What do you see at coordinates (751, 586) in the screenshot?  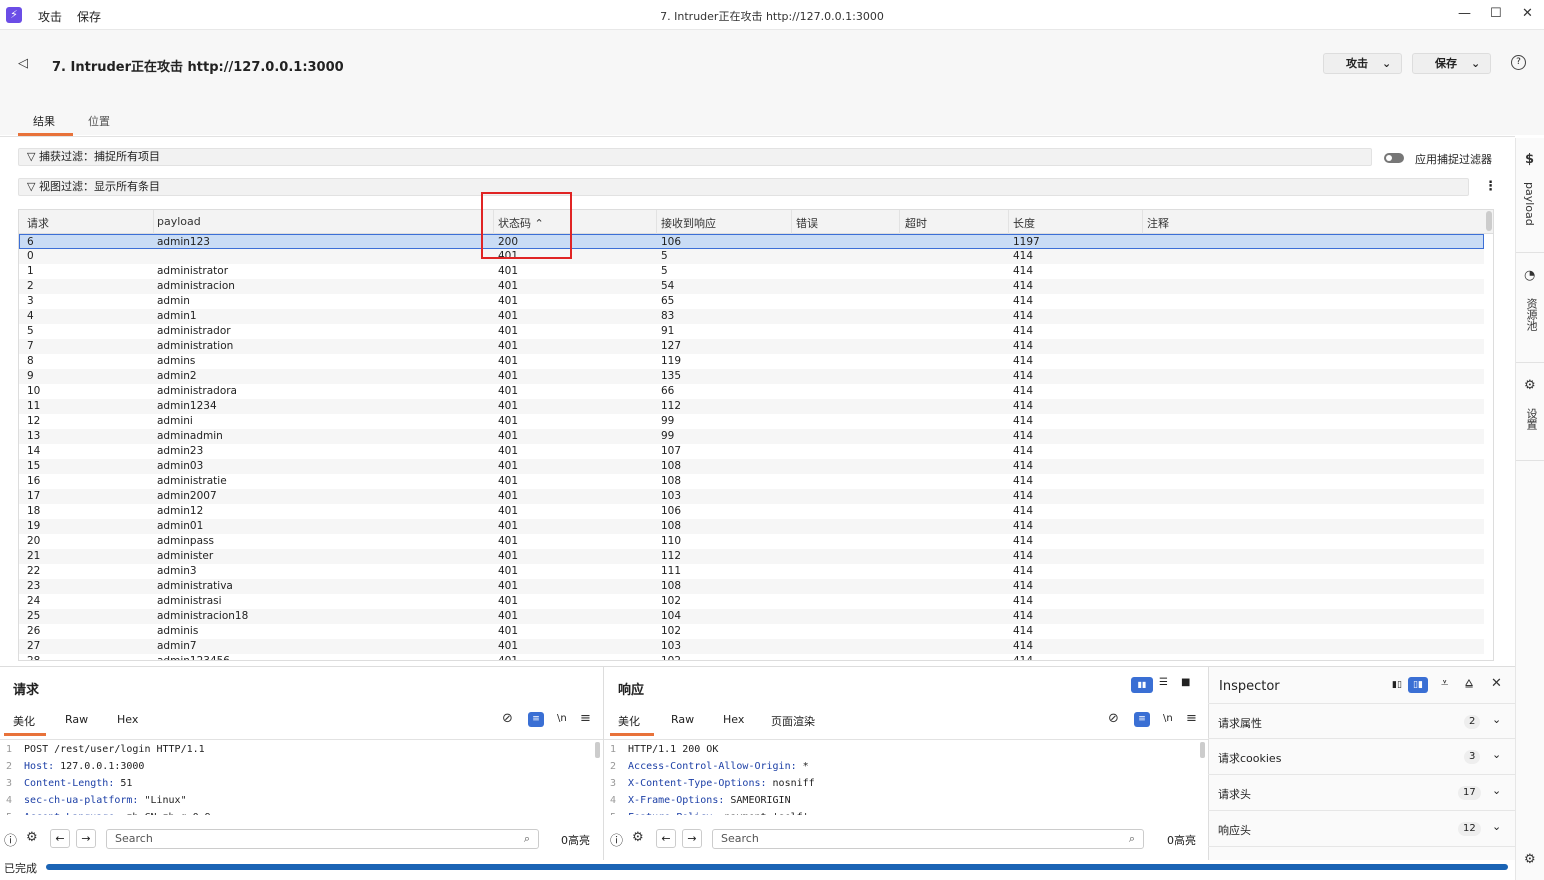 I see `table-row: 23 administrativa 401 108 414` at bounding box center [751, 586].